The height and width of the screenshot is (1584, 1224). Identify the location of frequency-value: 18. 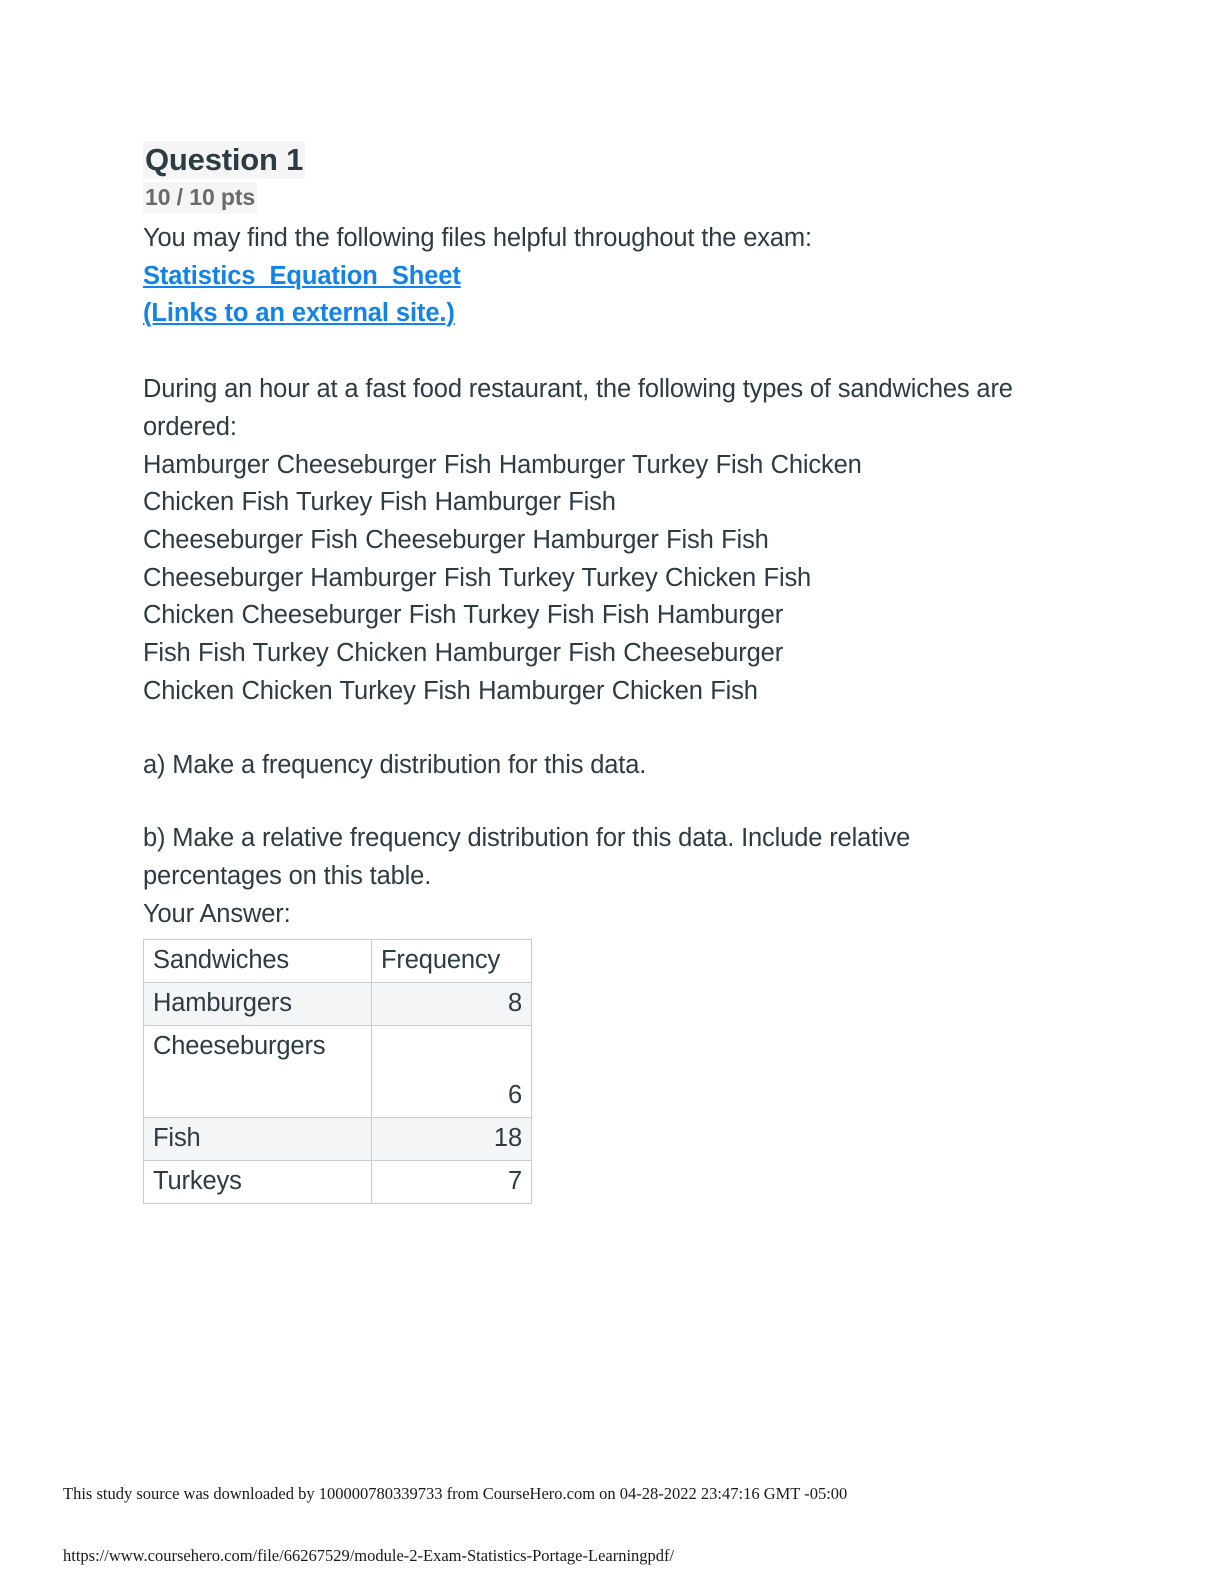
(451, 1139).